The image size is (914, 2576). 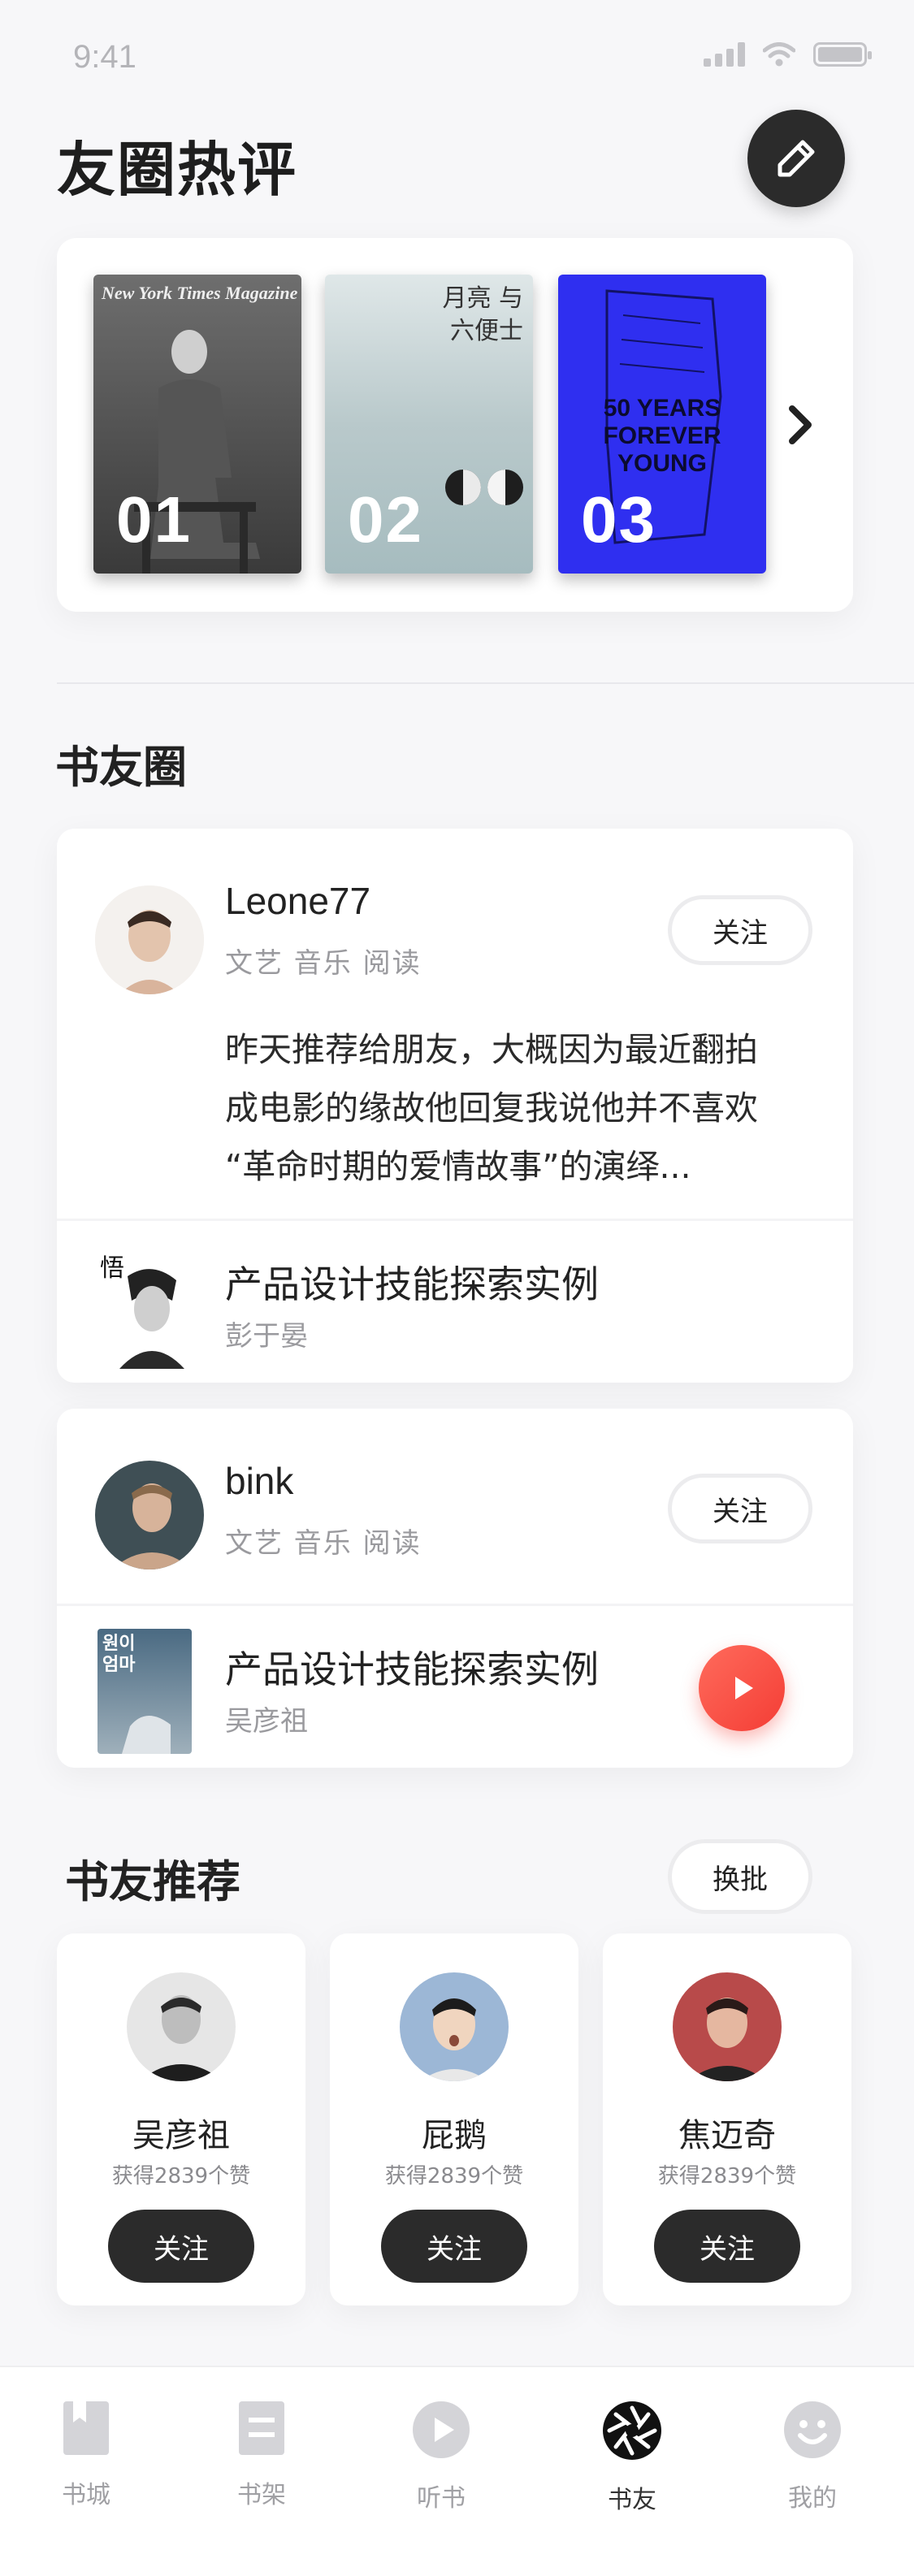 I want to click on tab-bookshelf: 书架, so click(x=261, y=2455).